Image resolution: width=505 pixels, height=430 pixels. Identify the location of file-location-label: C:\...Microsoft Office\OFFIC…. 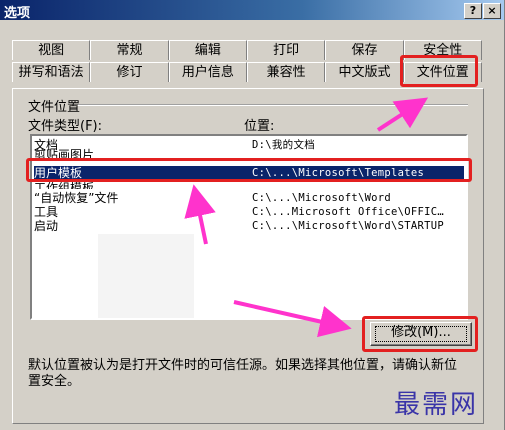
(348, 212).